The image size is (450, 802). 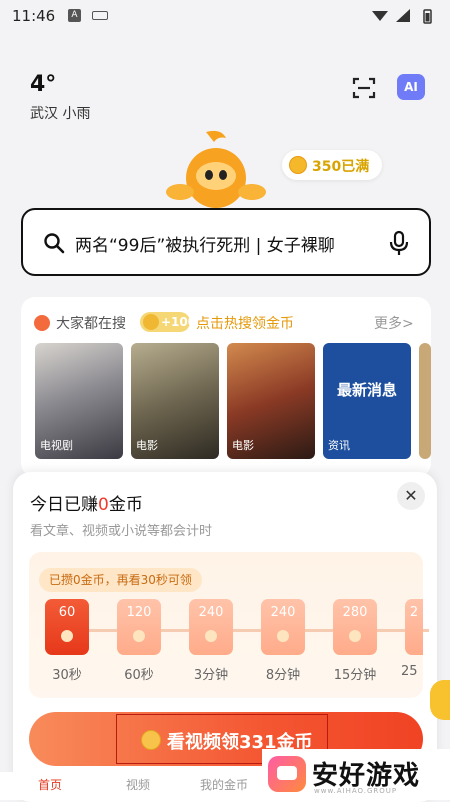 I want to click on search-input: 两名“99后”被执行死刑 | 女子裸聊, so click(x=222, y=243).